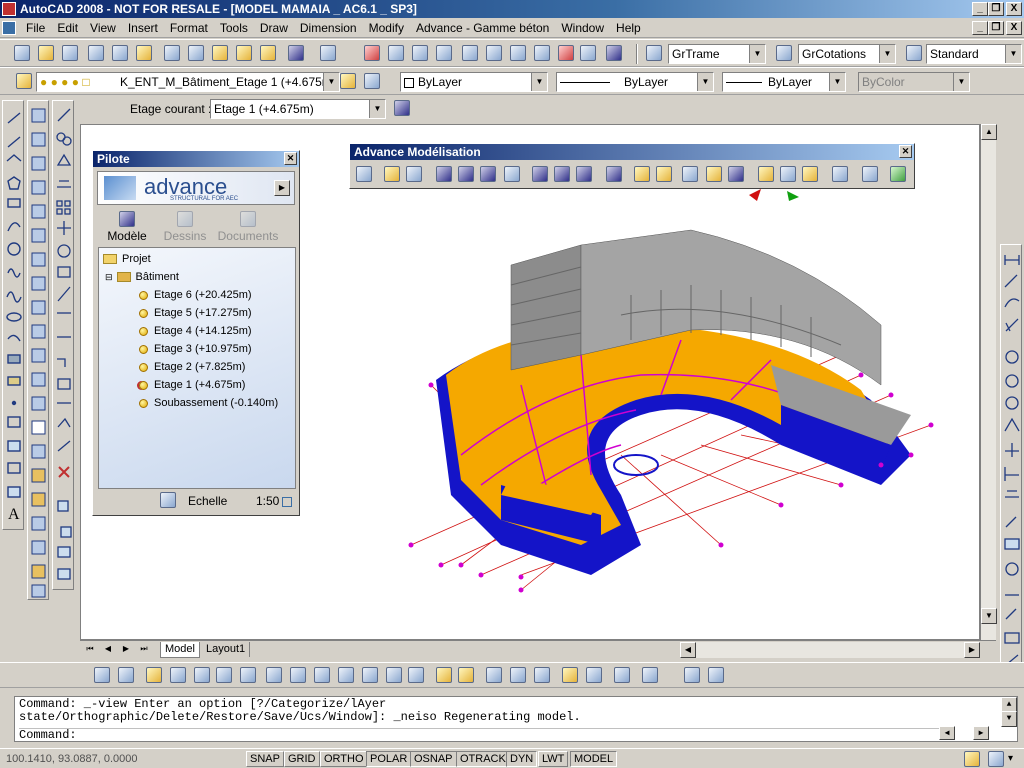 The width and height of the screenshot is (1024, 768). I want to click on adv-grid-icon, so click(444, 174).